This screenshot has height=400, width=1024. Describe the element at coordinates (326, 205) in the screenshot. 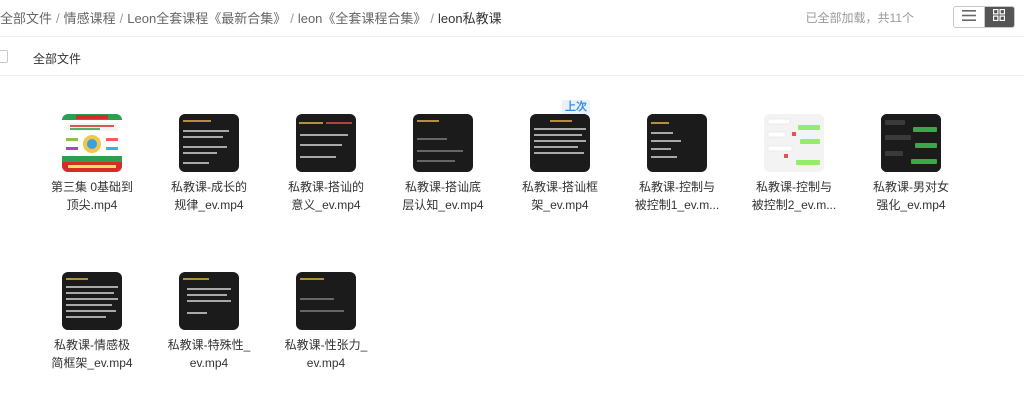

I see `file-name-line: 意义_ev.mp4` at that location.